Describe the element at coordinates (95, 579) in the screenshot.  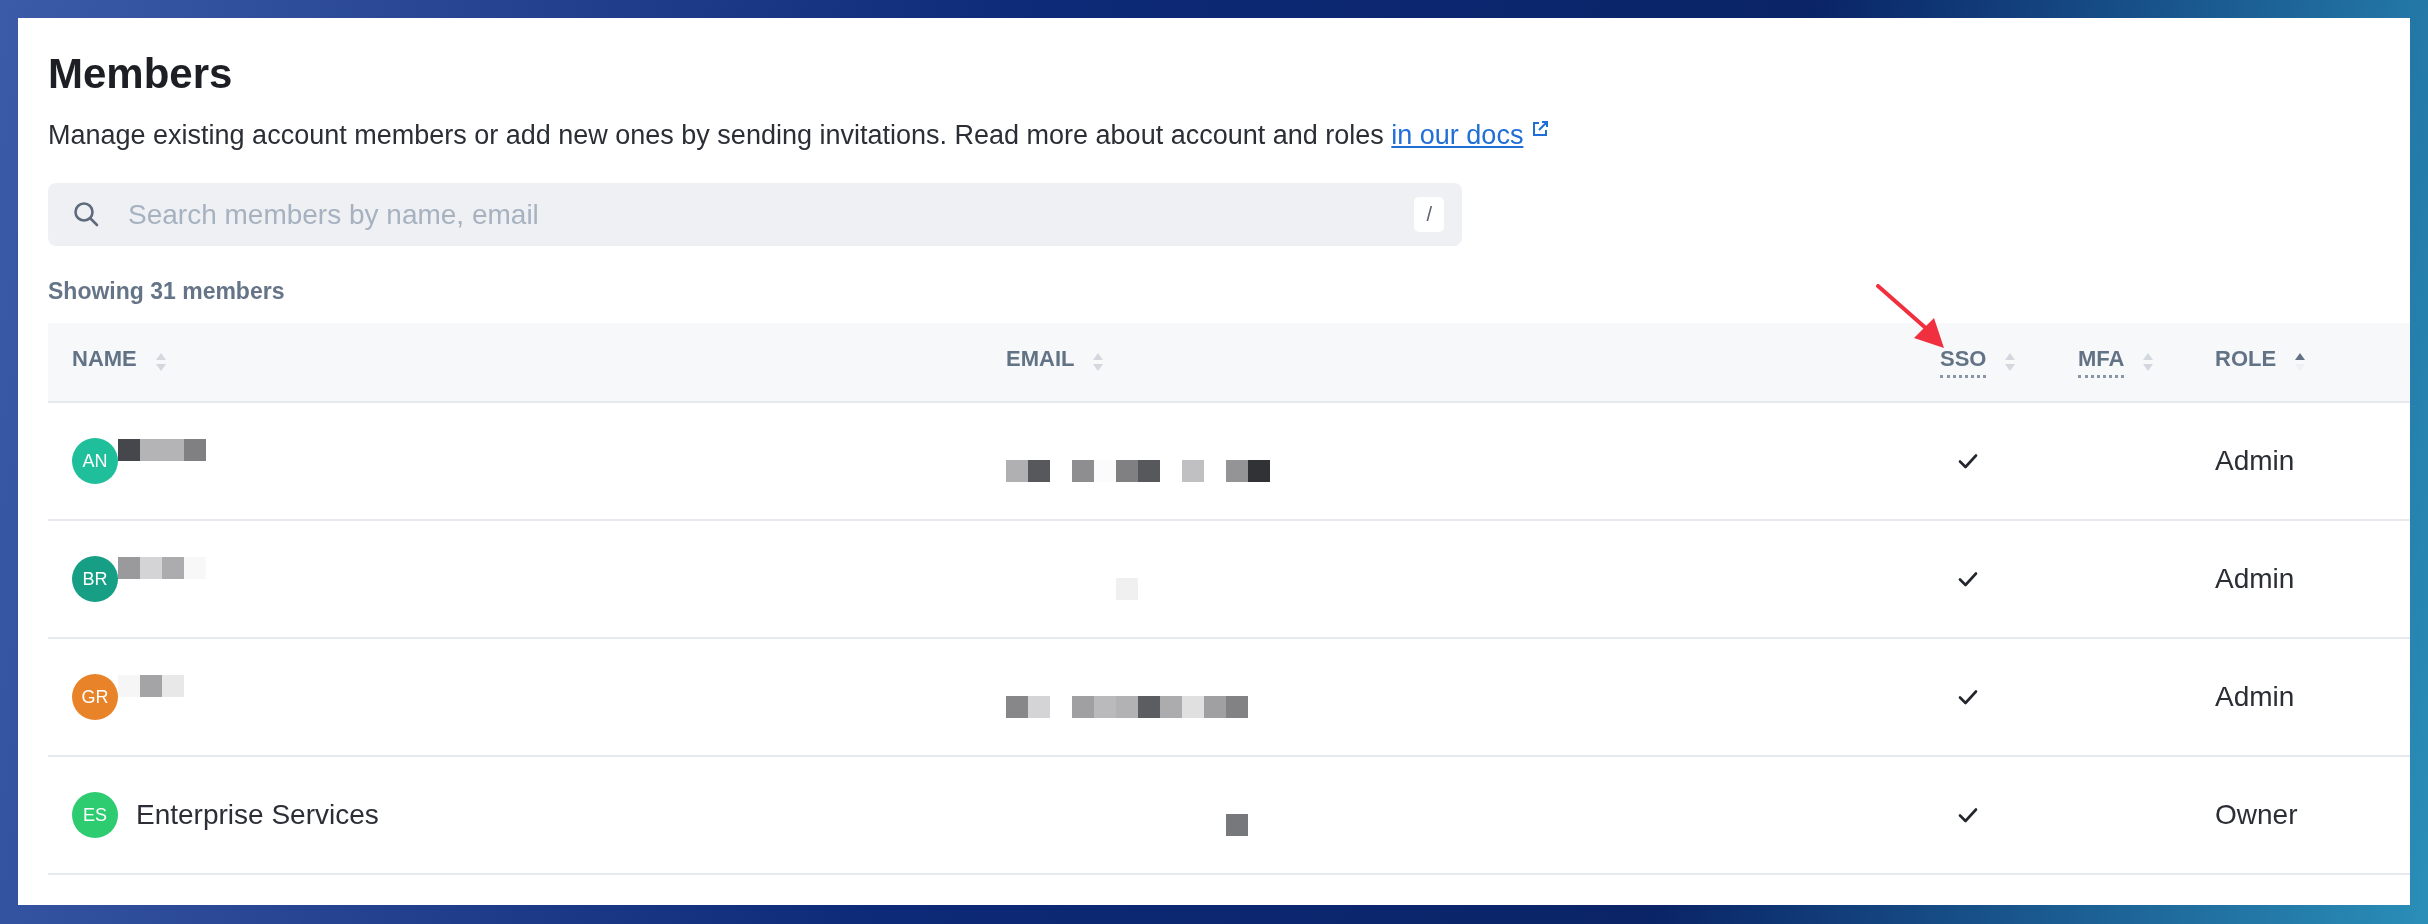
I see `avatar: BR` at that location.